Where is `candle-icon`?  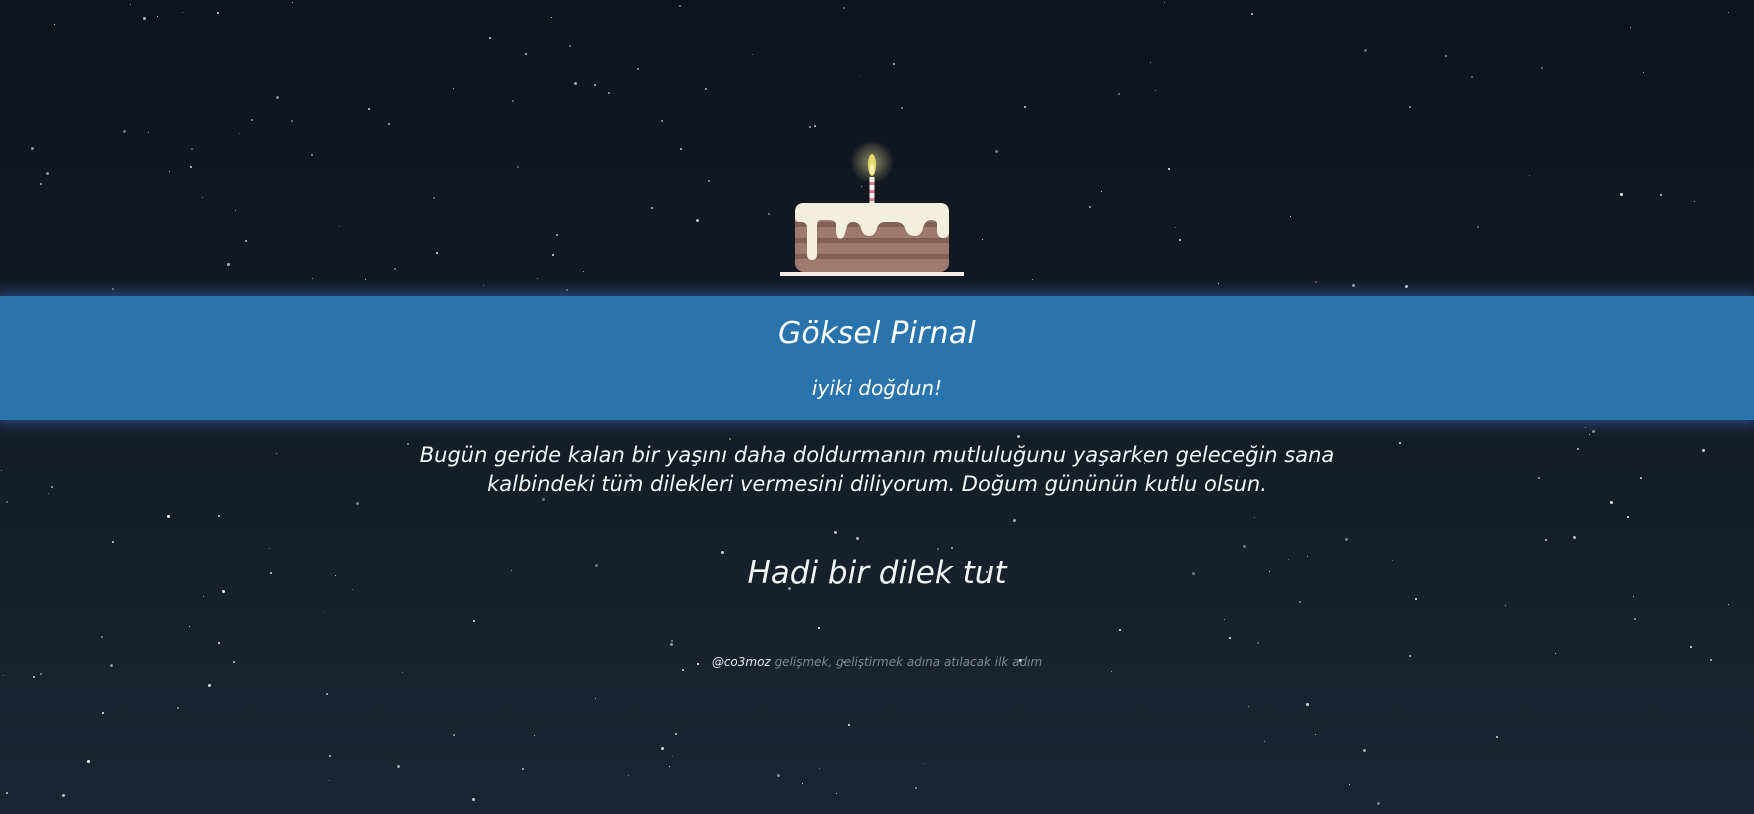 candle-icon is located at coordinates (872, 190).